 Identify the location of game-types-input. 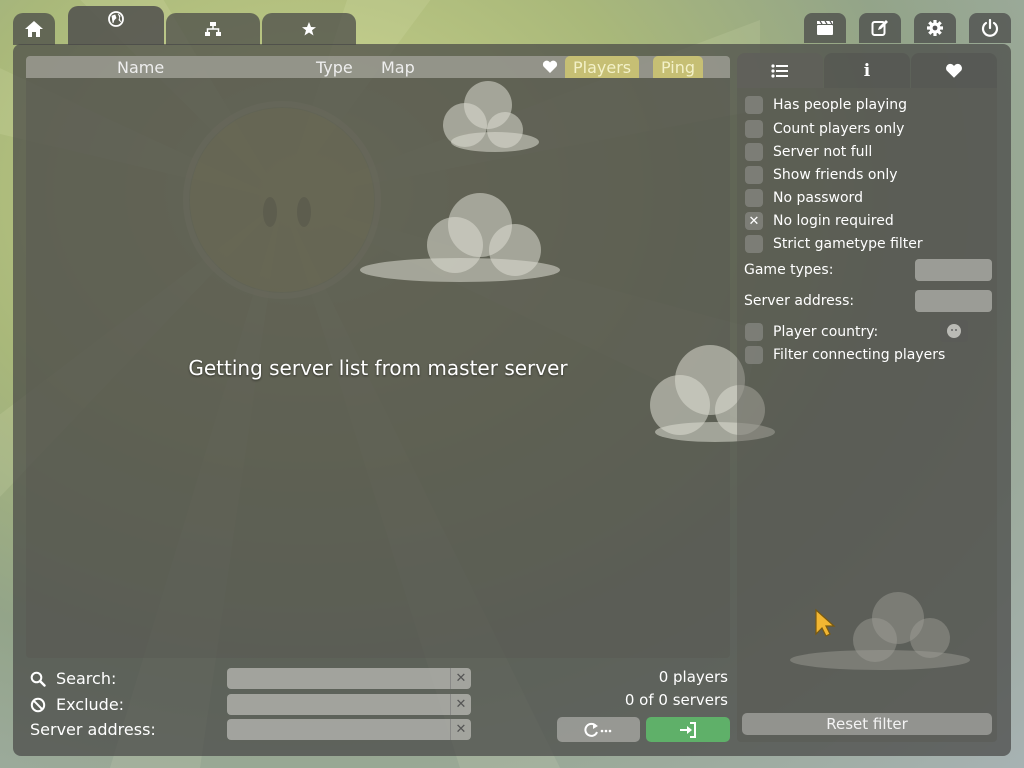
(953, 270).